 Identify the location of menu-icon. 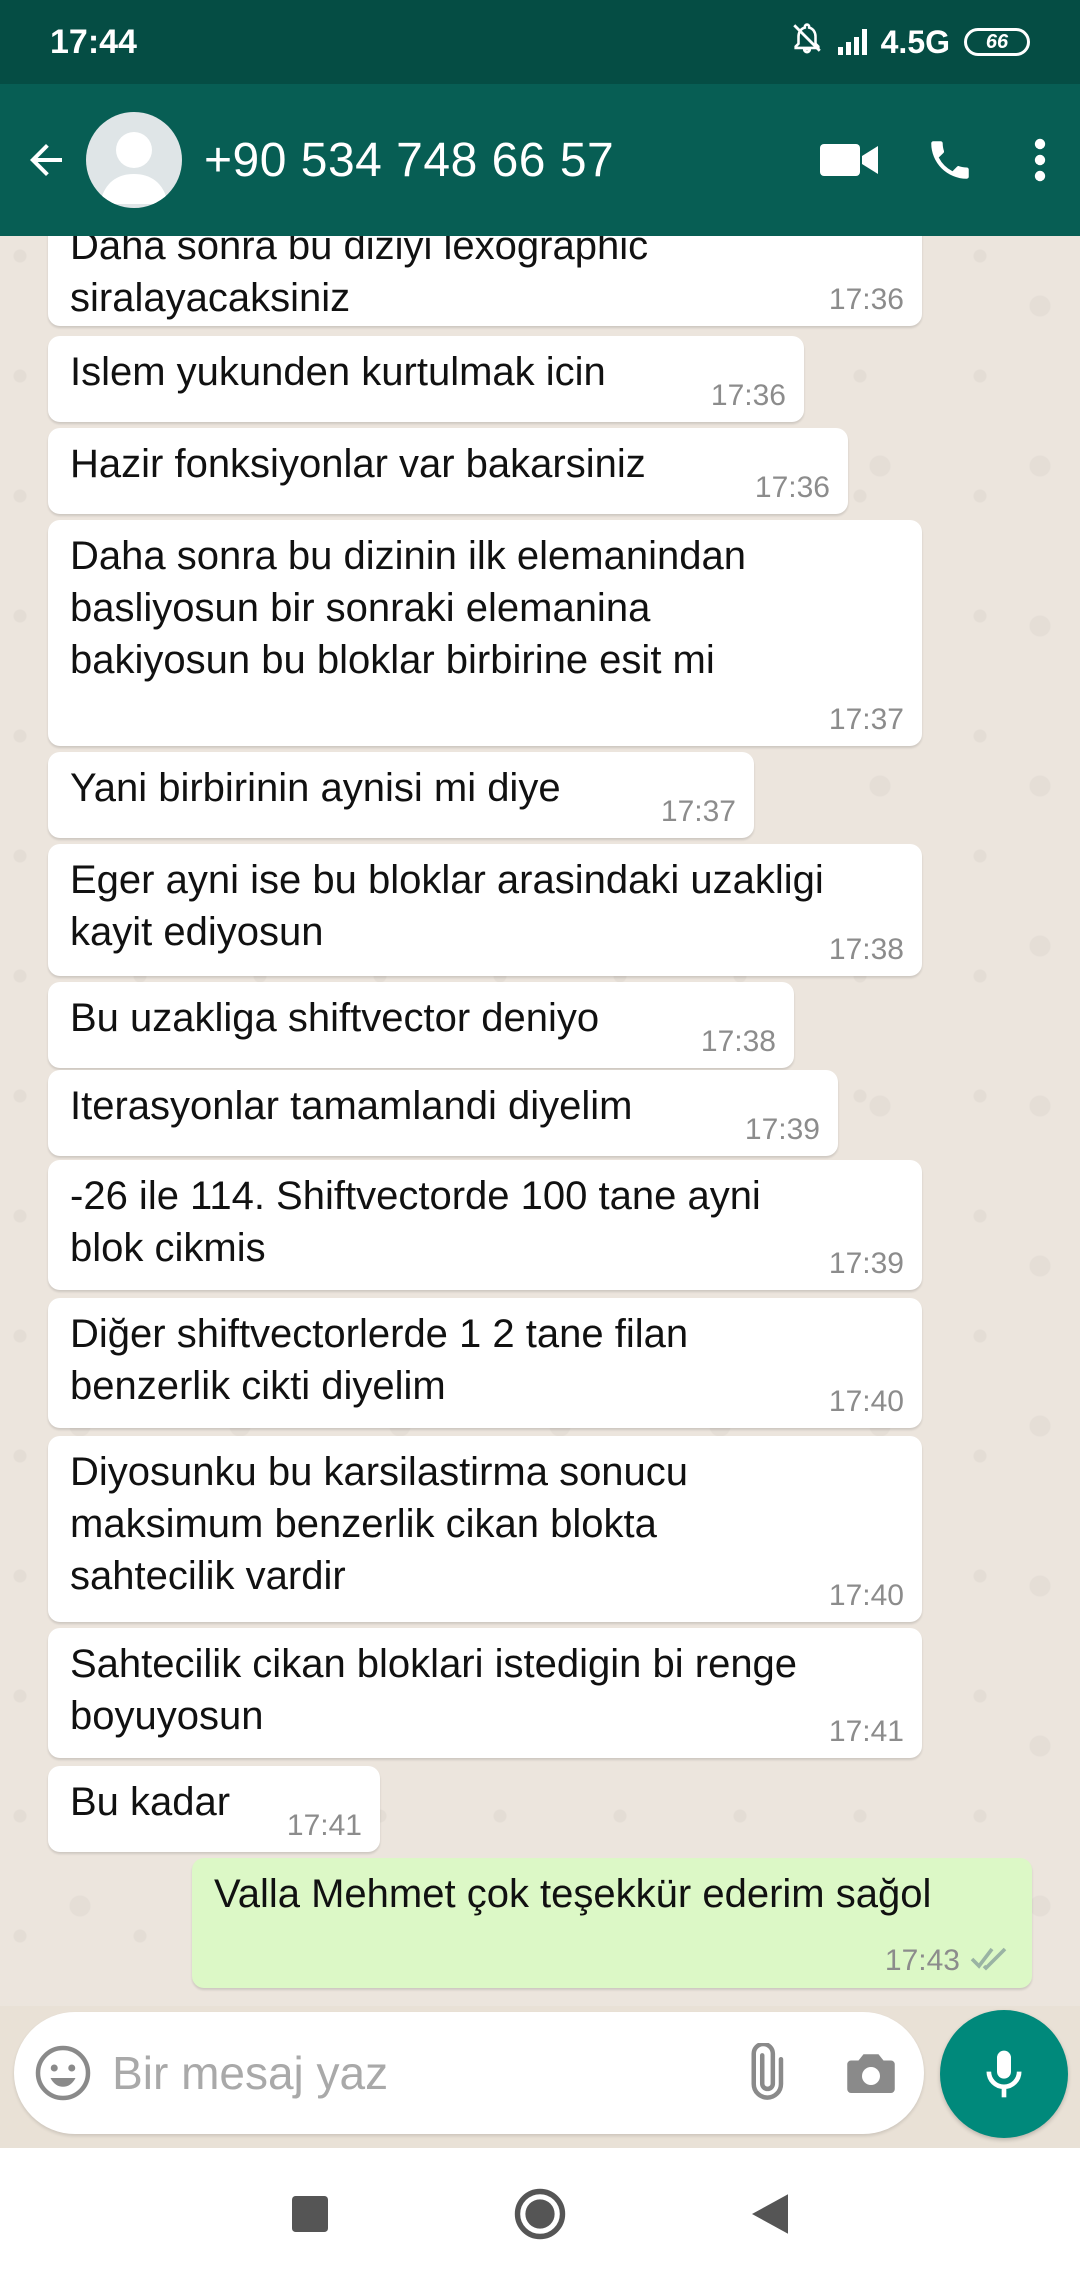
(1040, 160).